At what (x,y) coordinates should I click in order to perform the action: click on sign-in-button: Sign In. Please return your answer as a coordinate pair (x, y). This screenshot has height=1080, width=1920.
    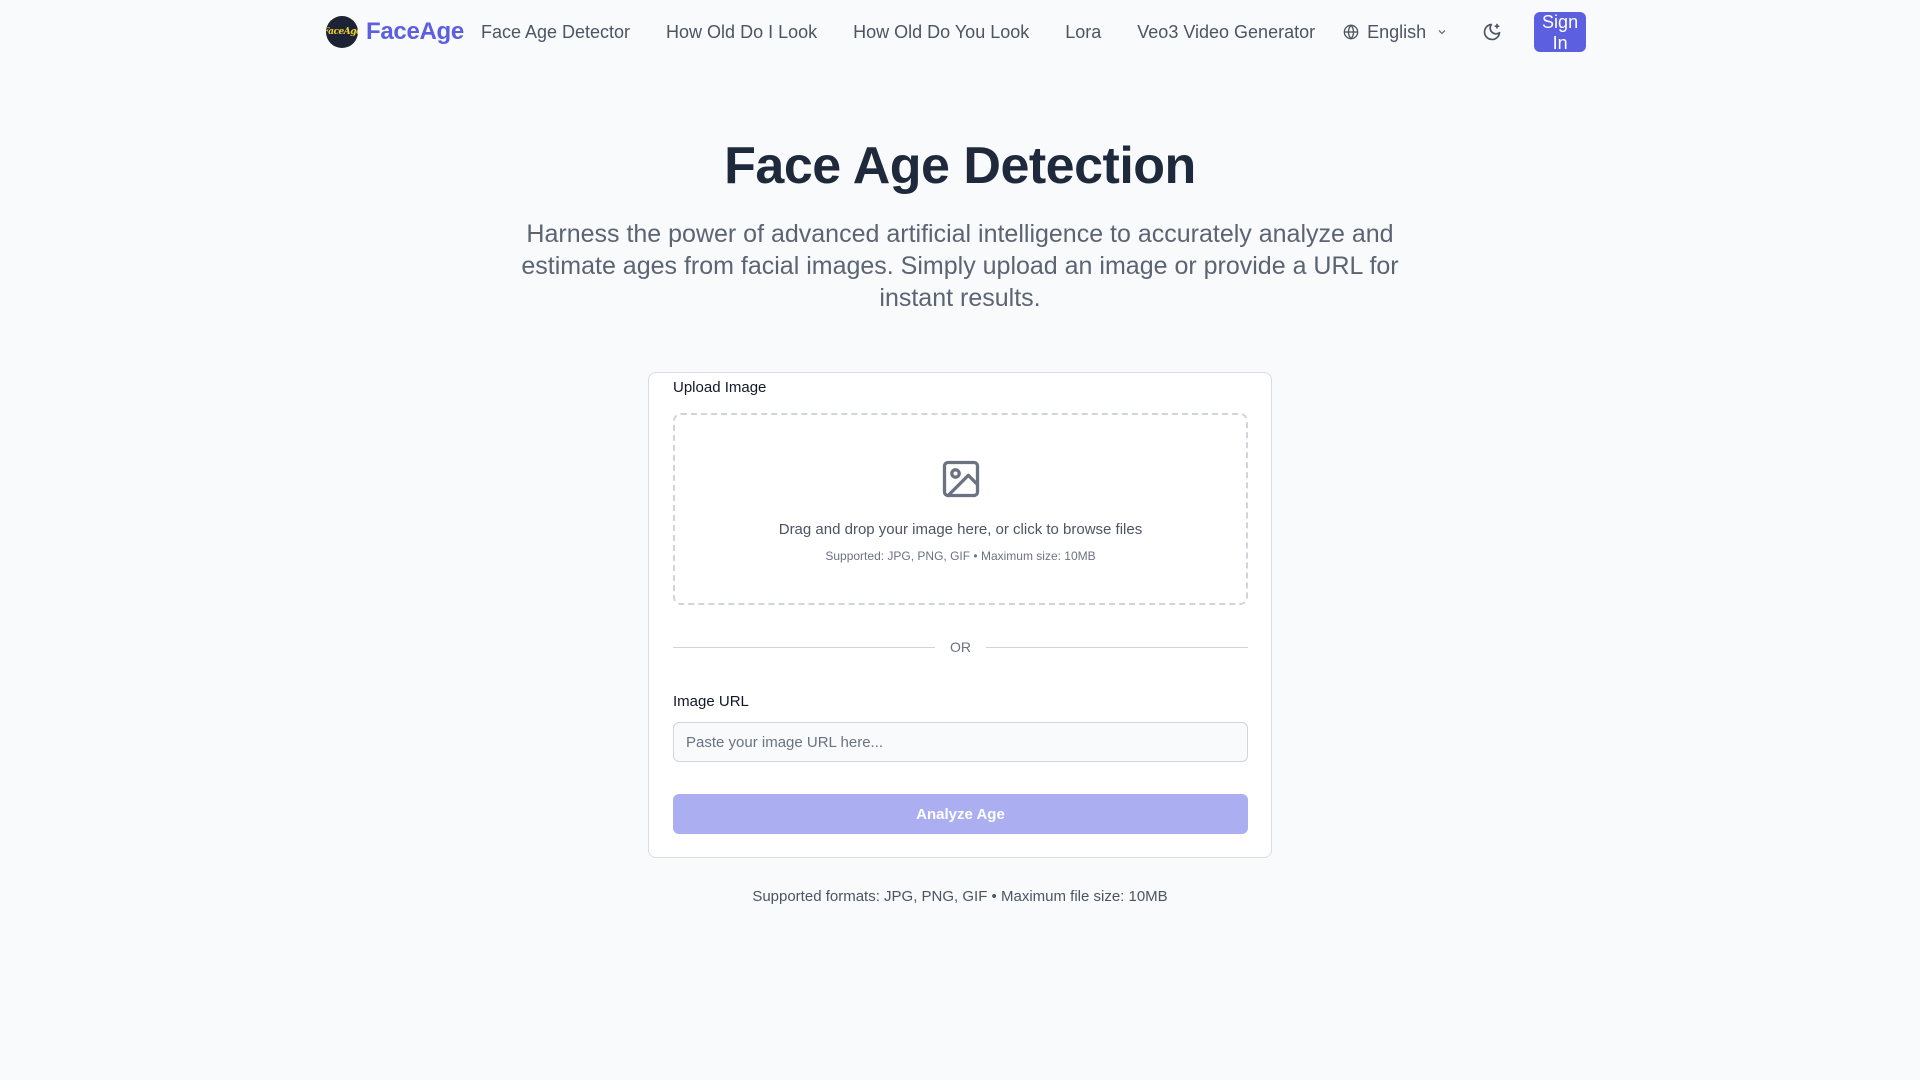
    Looking at the image, I should click on (1560, 32).